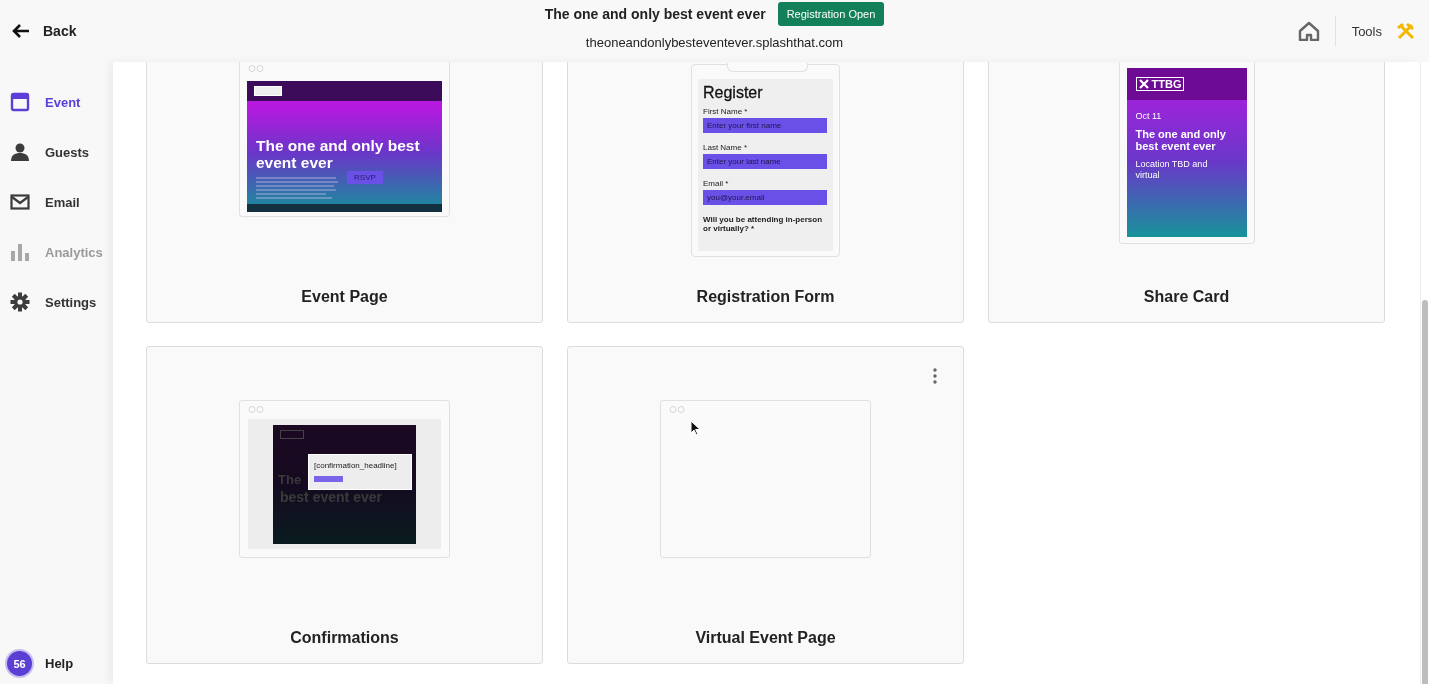 This screenshot has height=684, width=1429. Describe the element at coordinates (763, 224) in the screenshot. I see `question-label: Will you be attending in-person or virtually? *` at that location.